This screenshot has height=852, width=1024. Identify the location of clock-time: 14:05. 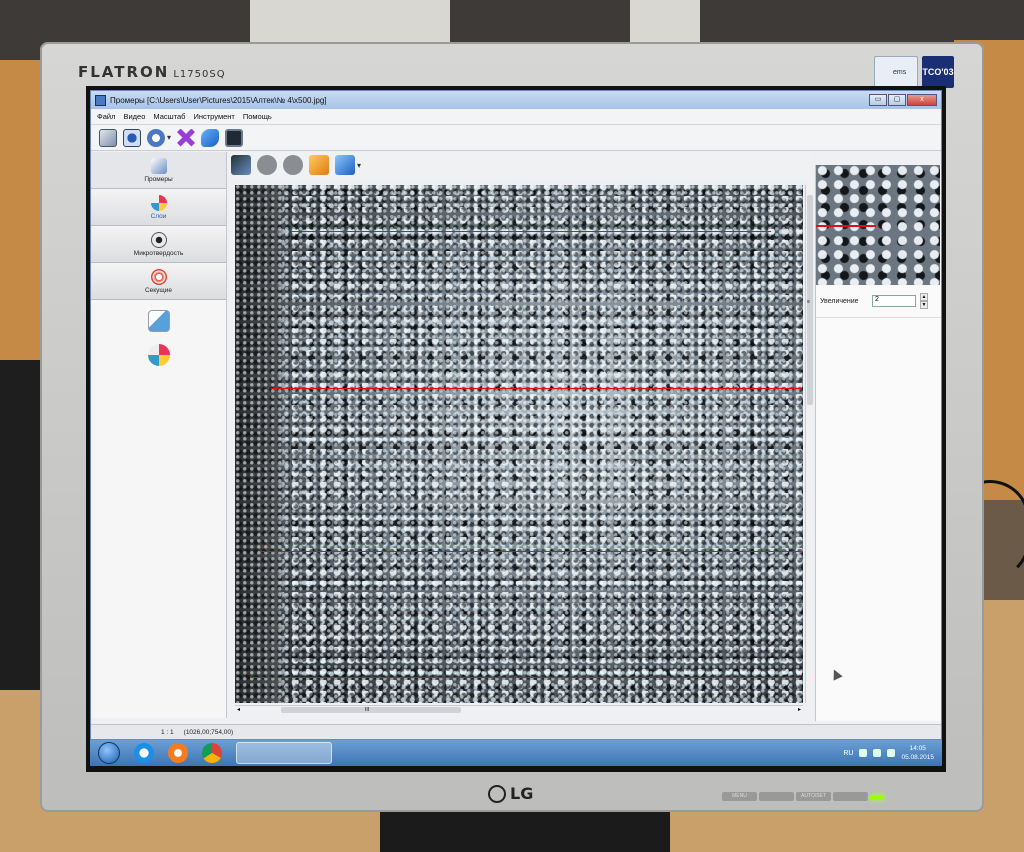
(917, 748).